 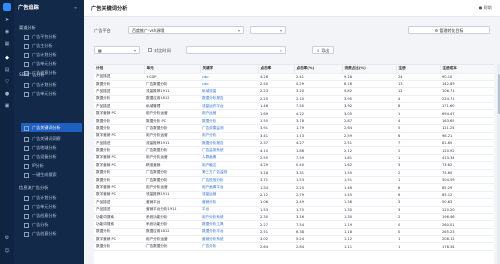 What do you see at coordinates (294, 224) in the screenshot?
I see `table-row: 功能词搜索 系统功能分析 数据分析工具 2.27 7.54 1.19 0 260.01` at bounding box center [294, 224].